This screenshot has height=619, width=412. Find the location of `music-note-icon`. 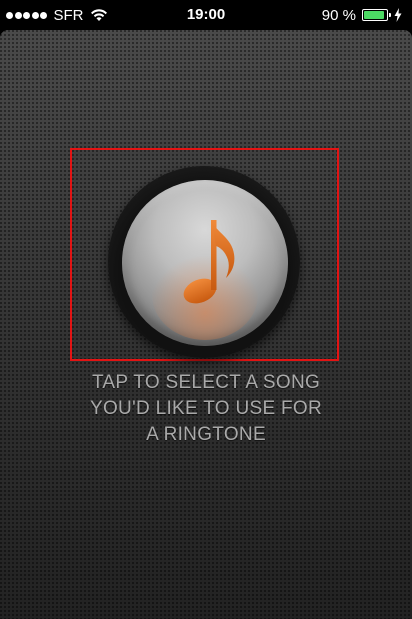

music-note-icon is located at coordinates (209, 262).